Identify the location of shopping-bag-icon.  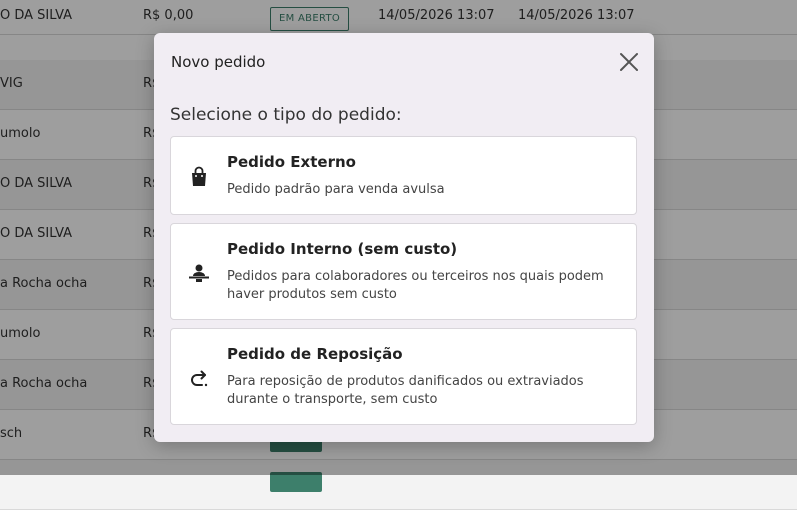
(199, 177).